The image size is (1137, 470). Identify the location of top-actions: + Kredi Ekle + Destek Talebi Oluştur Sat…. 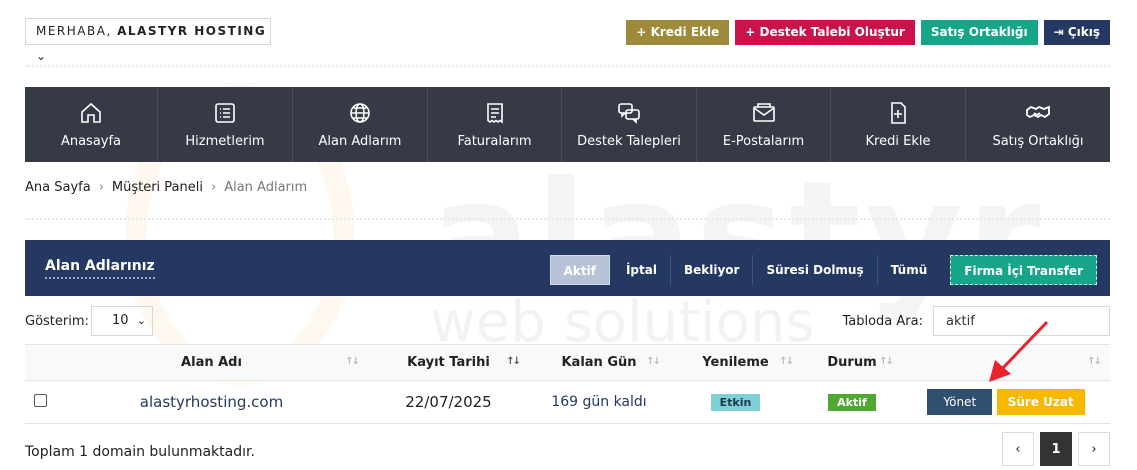
(868, 32).